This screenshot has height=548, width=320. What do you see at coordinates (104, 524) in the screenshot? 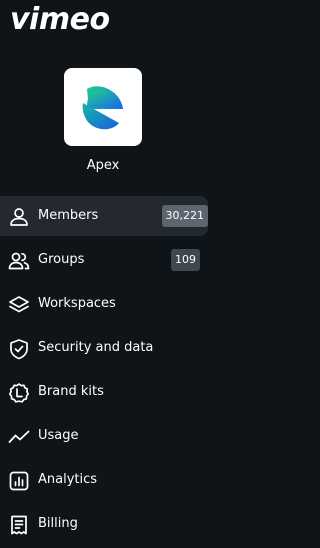
I see `sidebar-item-billing: Billing` at bounding box center [104, 524].